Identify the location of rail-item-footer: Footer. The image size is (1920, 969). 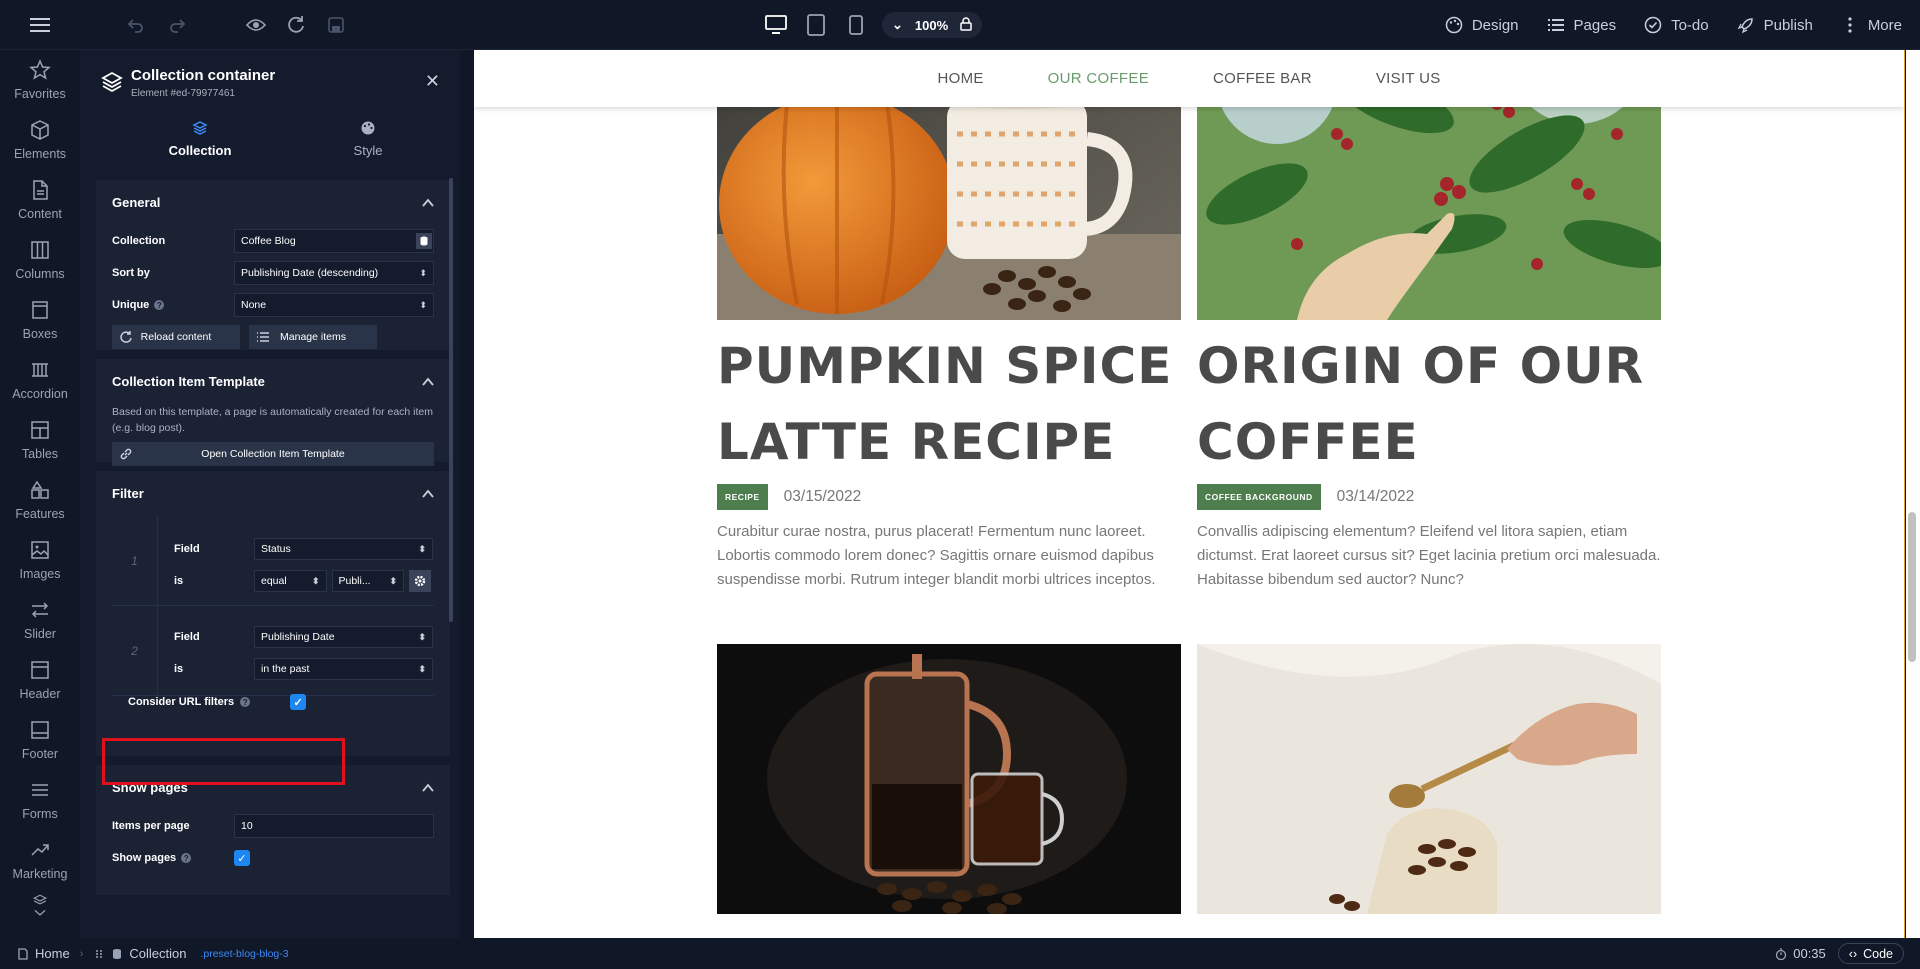
(40, 740).